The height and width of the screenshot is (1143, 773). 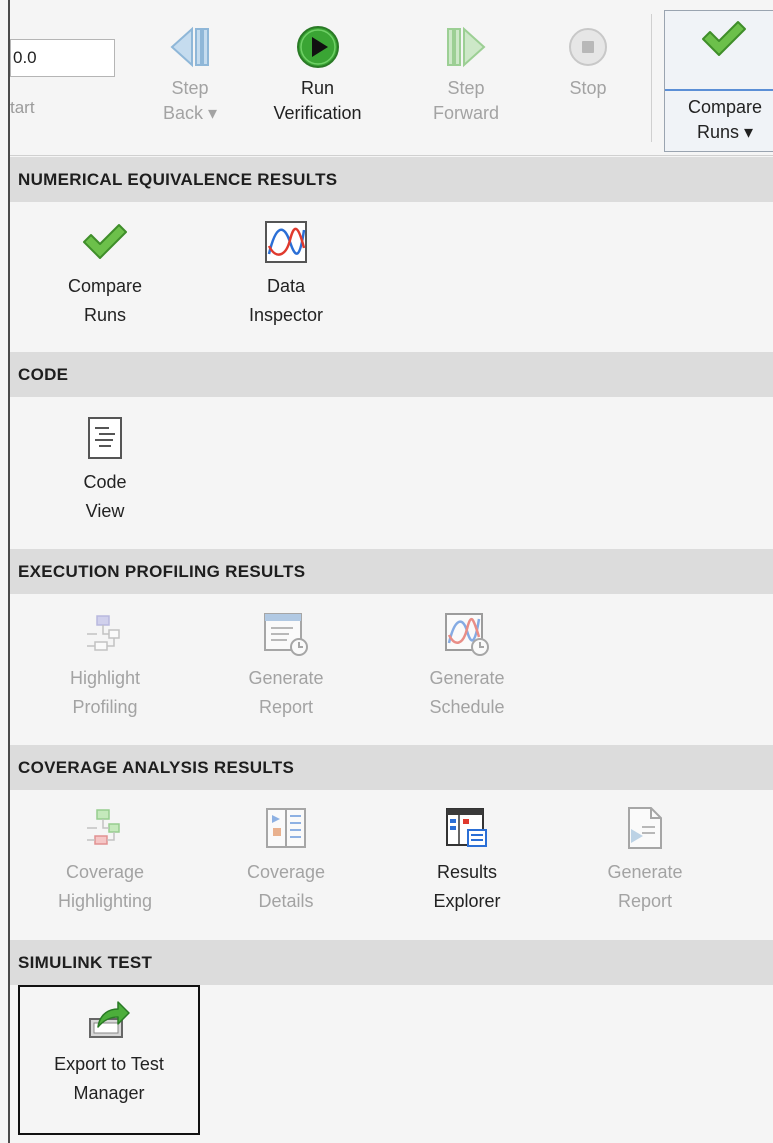 I want to click on step-back-button: Step Back ▾, so click(x=190, y=72).